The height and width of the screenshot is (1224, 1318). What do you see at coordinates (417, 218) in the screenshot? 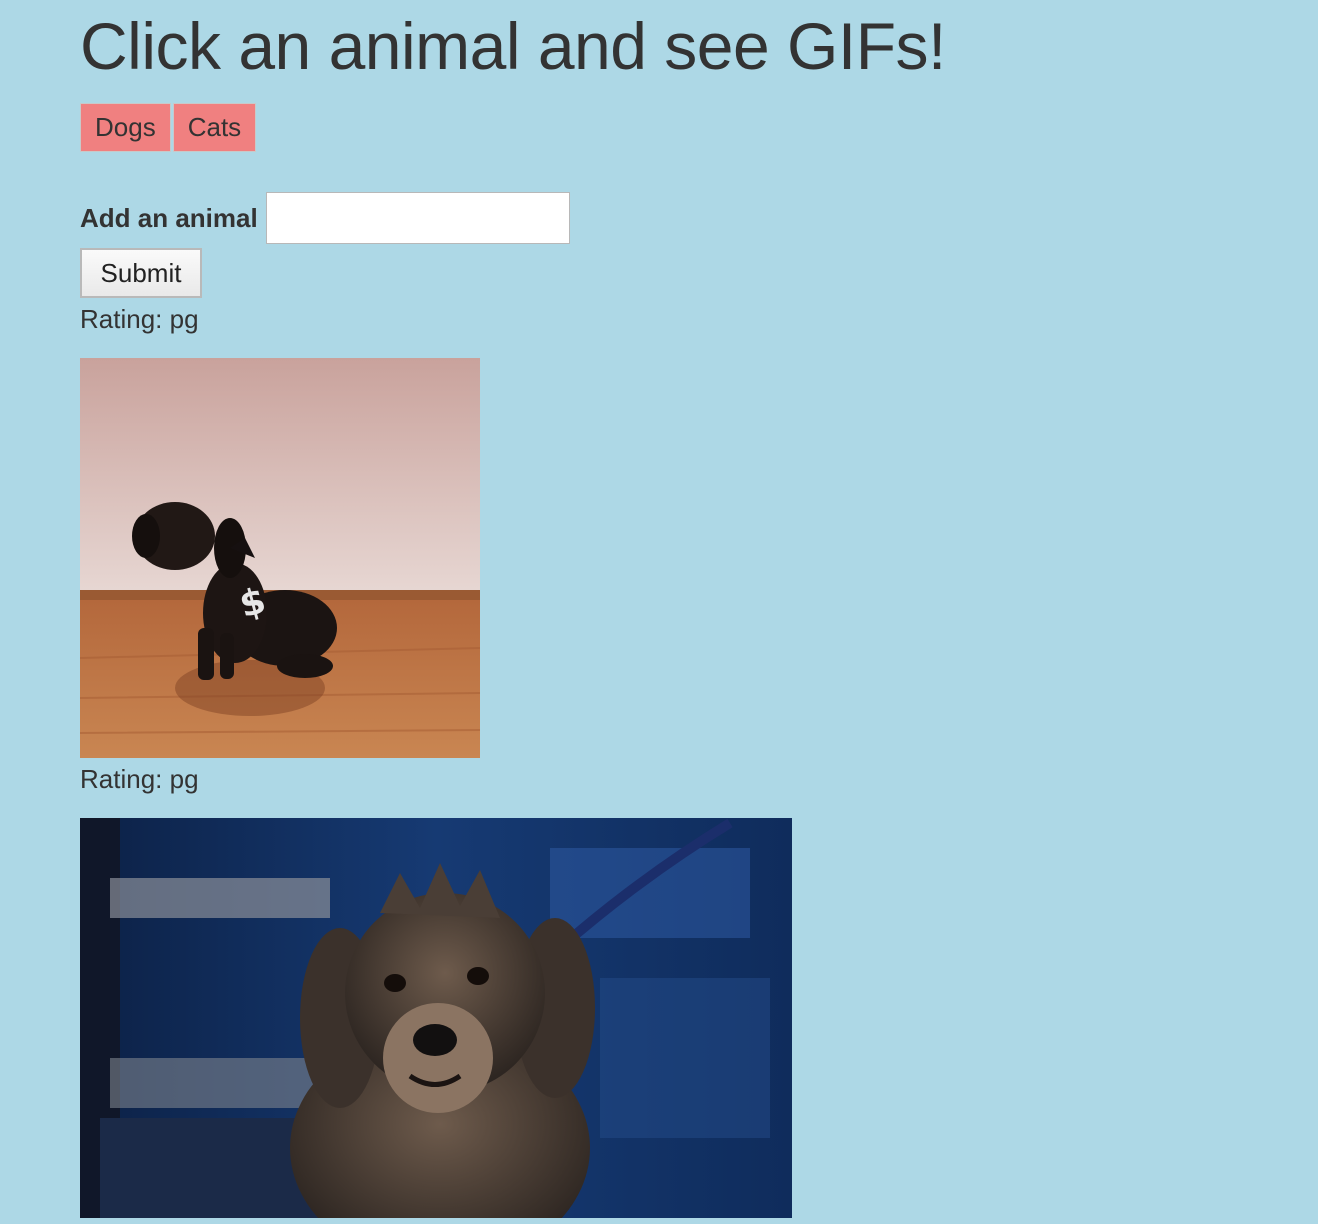
I see `add-animal-input` at bounding box center [417, 218].